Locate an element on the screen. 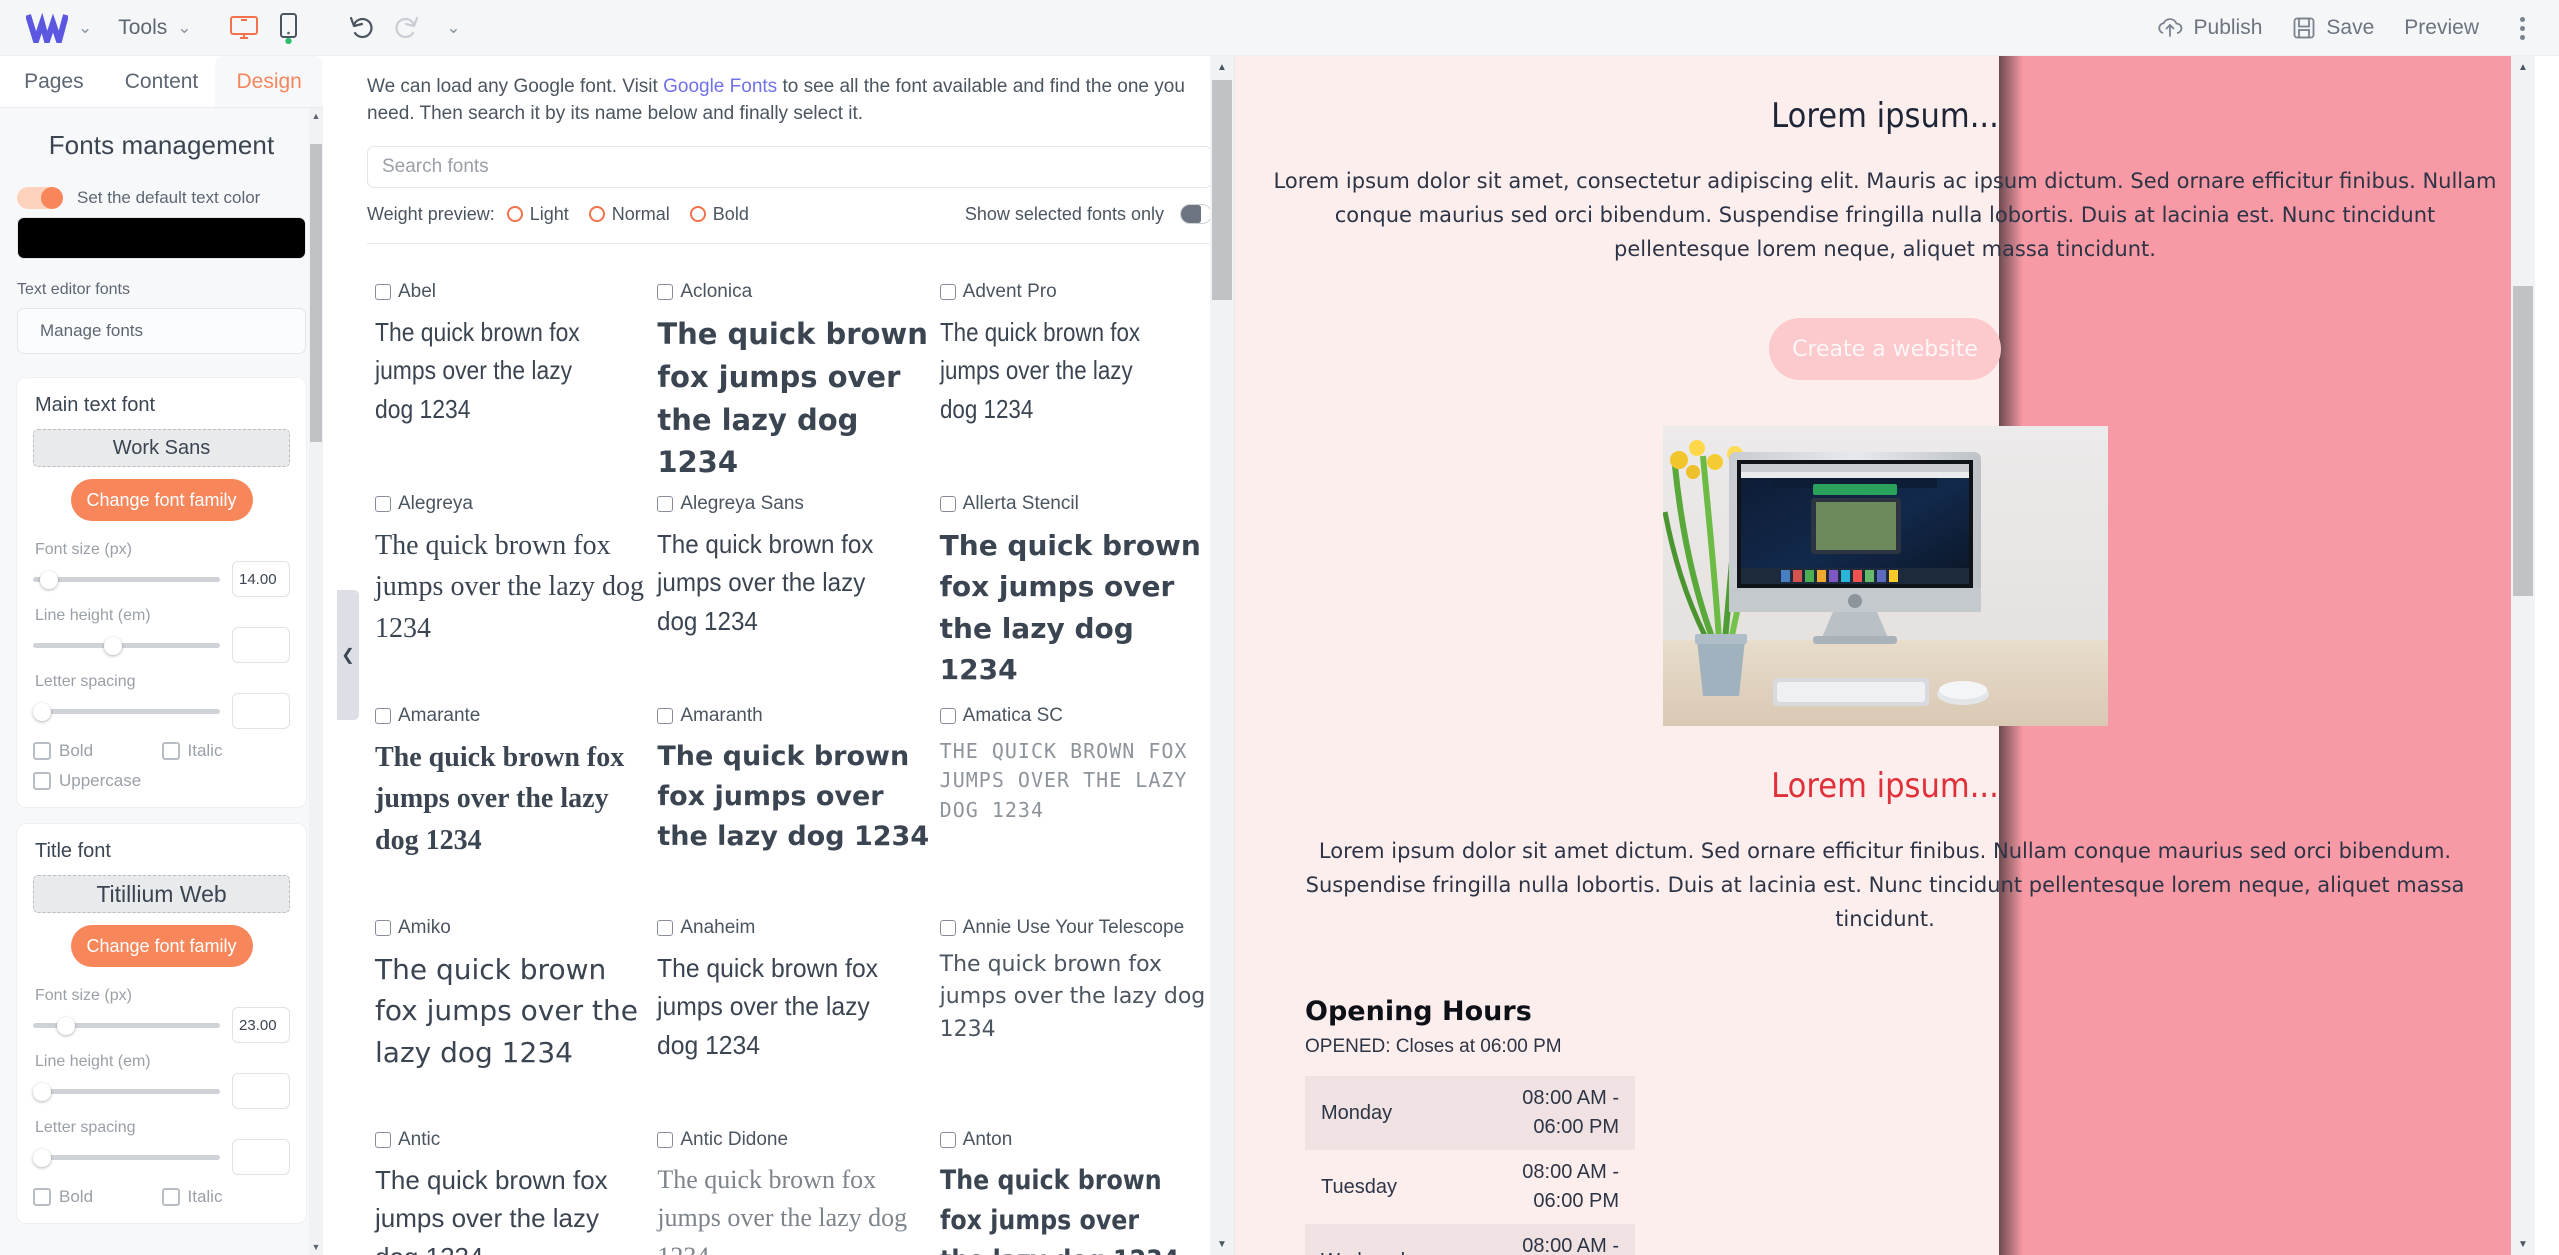 The height and width of the screenshot is (1255, 2559). weight-radio-normal: Normal is located at coordinates (629, 214).